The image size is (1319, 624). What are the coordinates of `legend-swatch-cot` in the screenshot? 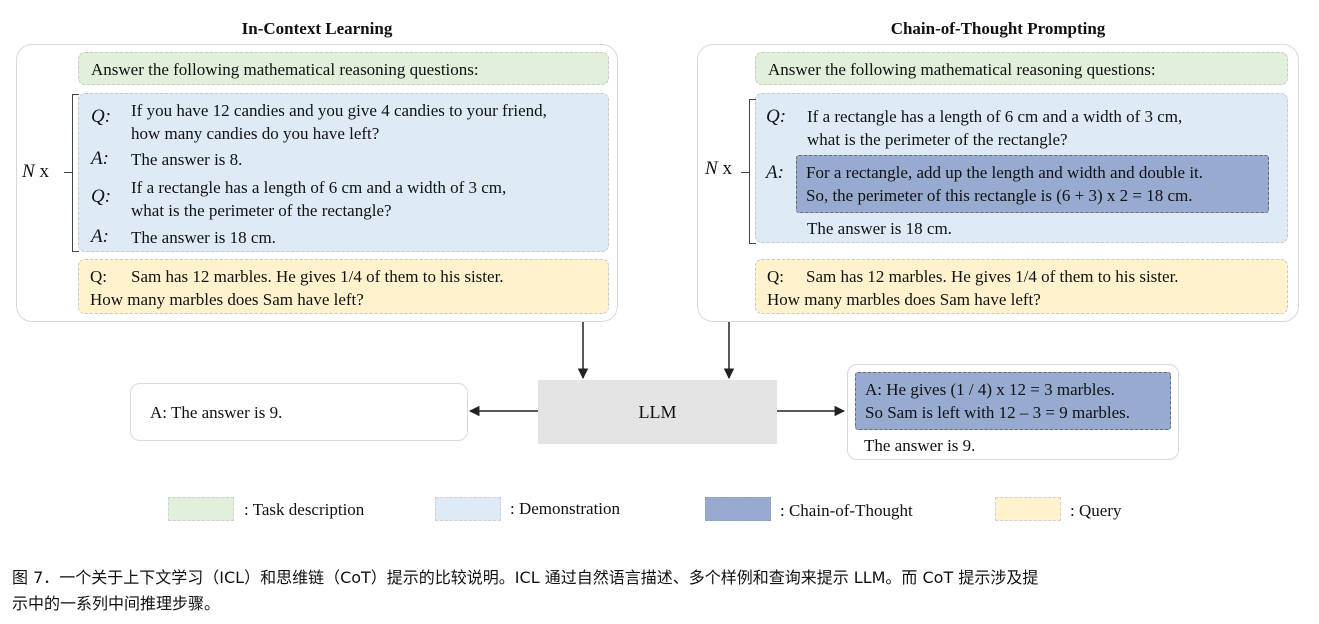 It's located at (738, 509).